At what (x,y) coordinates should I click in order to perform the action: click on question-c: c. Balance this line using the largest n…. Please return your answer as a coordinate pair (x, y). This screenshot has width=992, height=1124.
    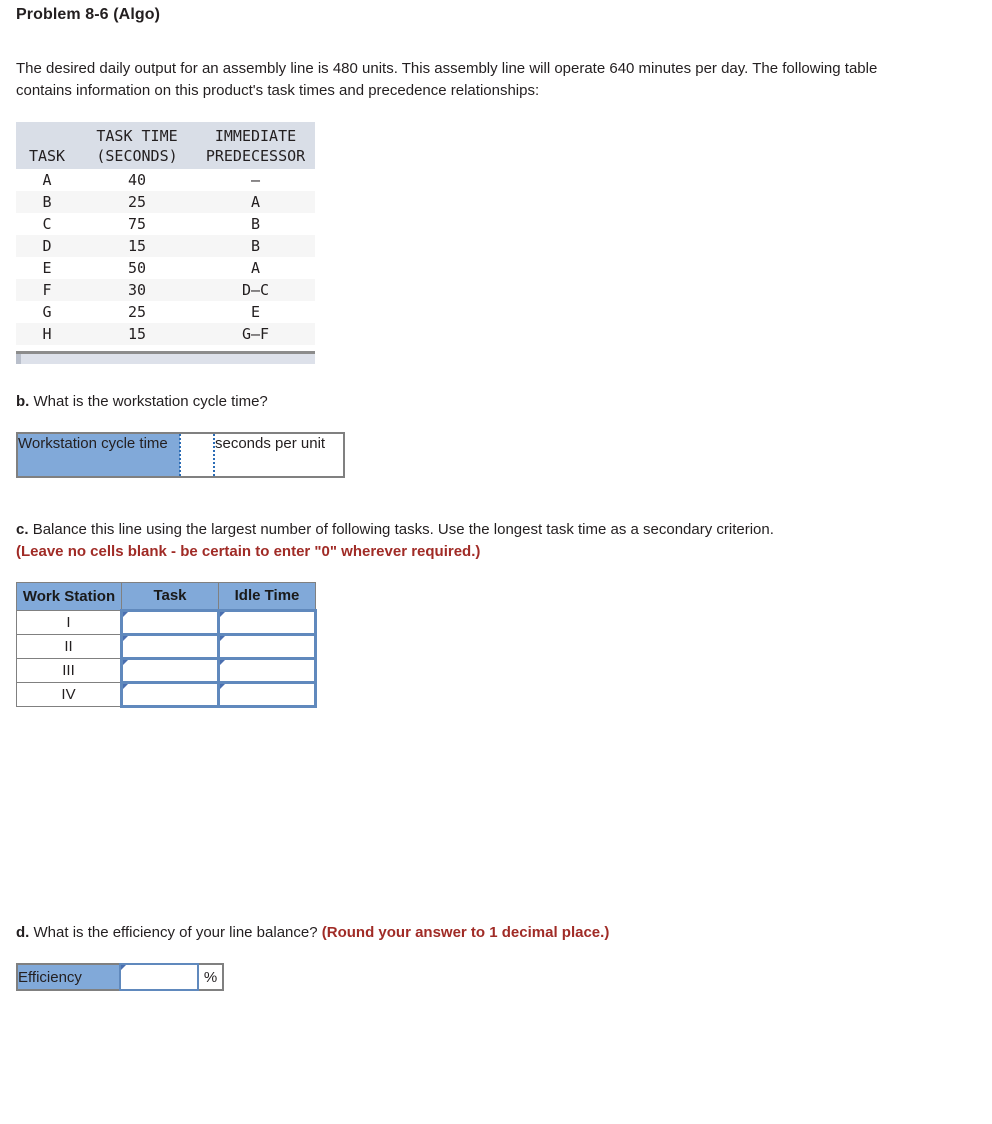
    Looking at the image, I should click on (496, 541).